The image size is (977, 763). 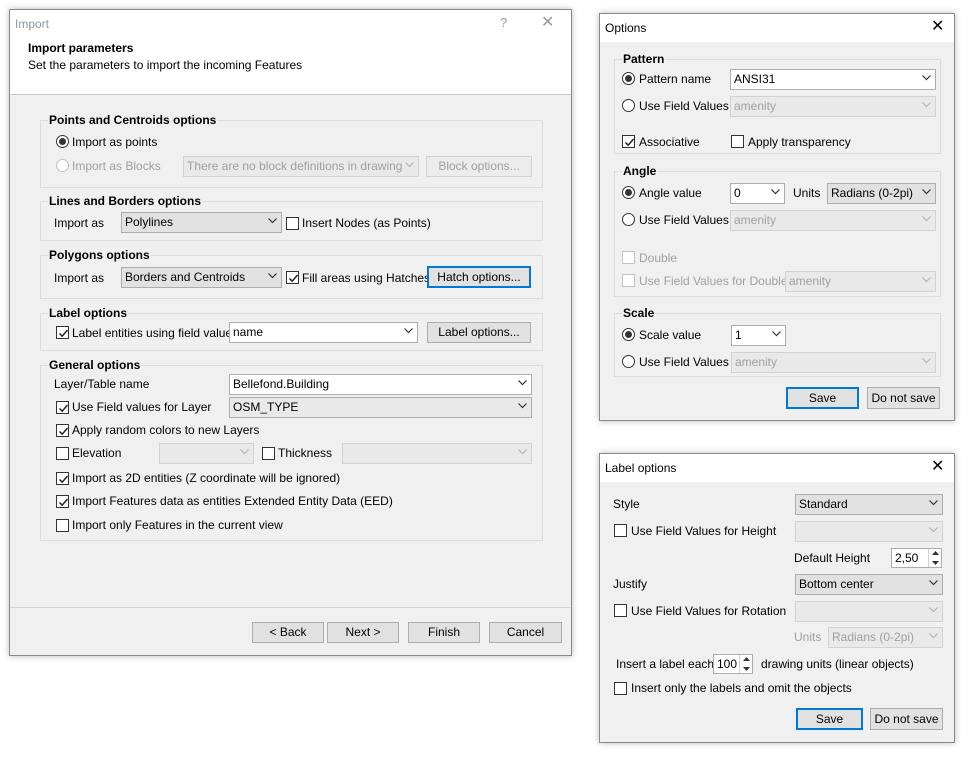 I want to click on pattern-name-radio, so click(x=628, y=78).